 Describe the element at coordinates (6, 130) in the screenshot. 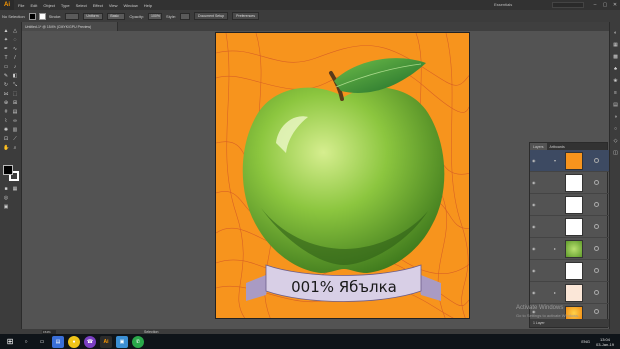

I see `symbol-sprayer-tool-icon: ✺` at that location.